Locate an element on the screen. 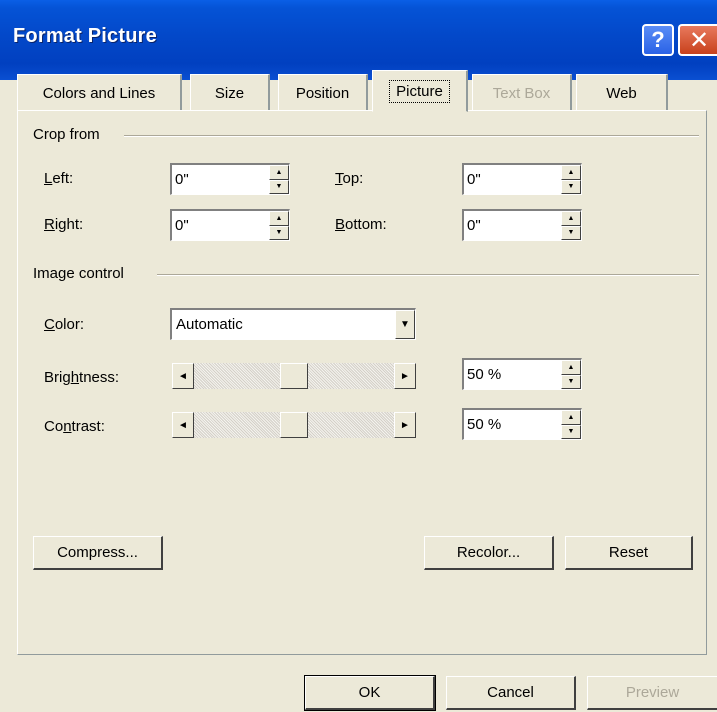 This screenshot has height=712, width=717. tab-size: Size is located at coordinates (230, 92).